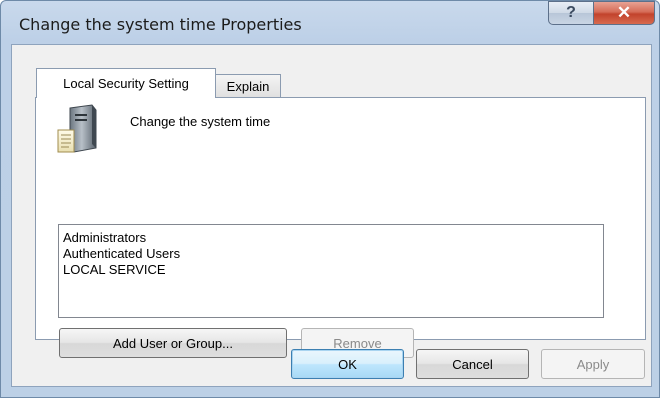 This screenshot has width=660, height=398. I want to click on apply-button: Apply, so click(593, 364).